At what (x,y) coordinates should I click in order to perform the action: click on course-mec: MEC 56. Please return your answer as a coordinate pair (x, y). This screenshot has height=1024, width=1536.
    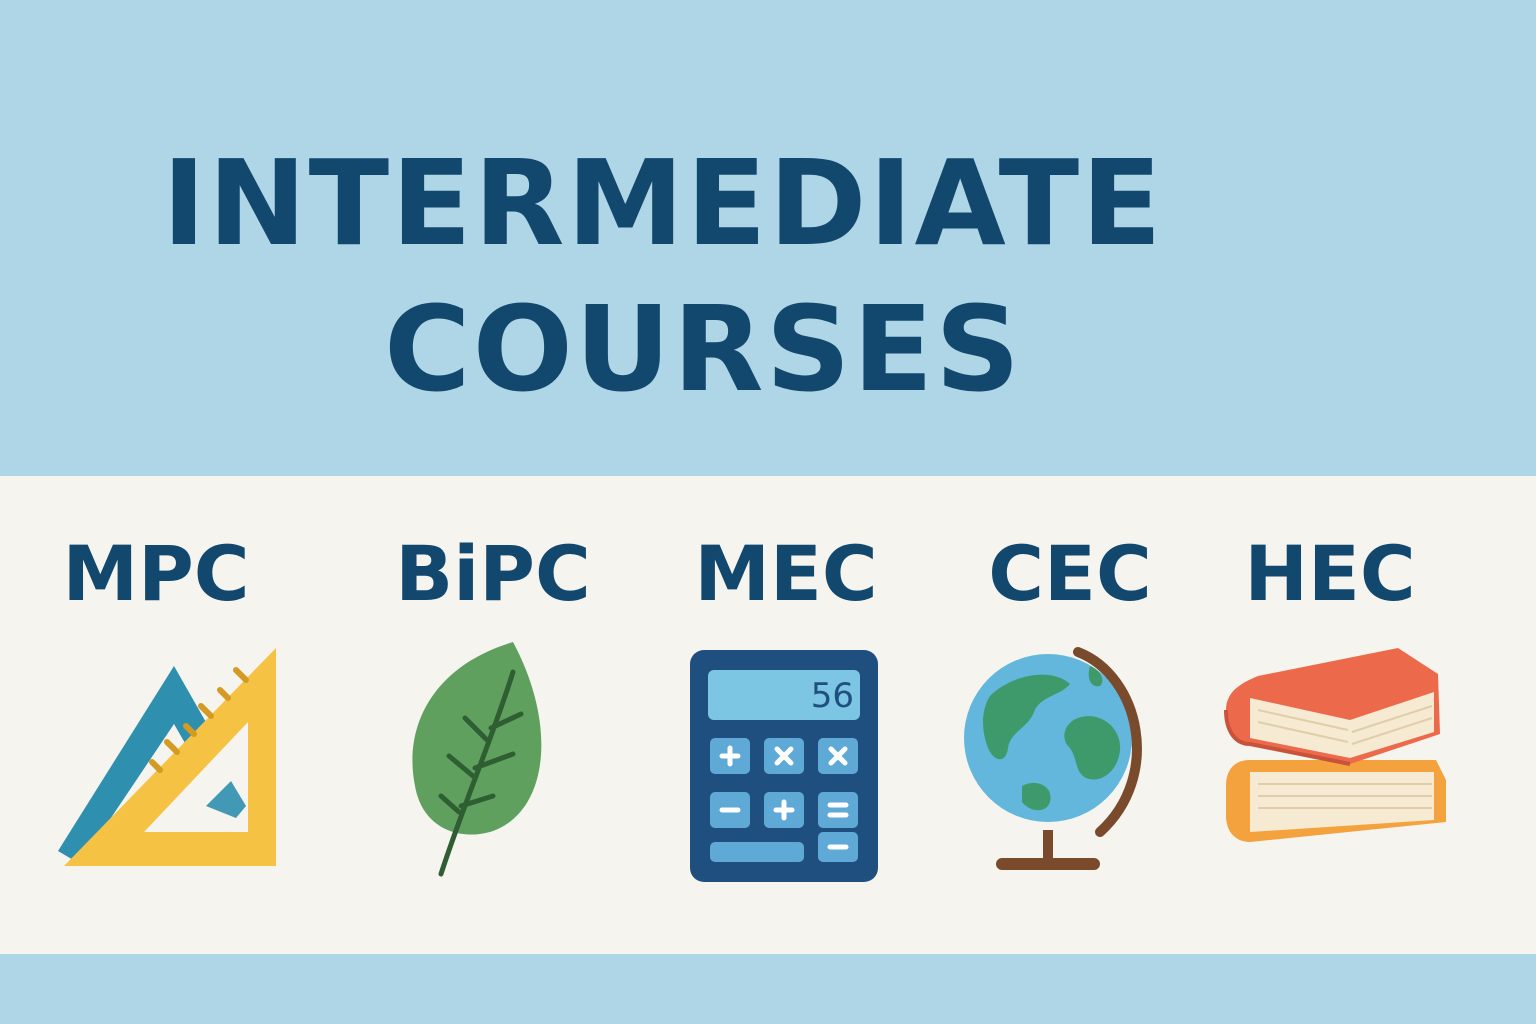
    Looking at the image, I should click on (786, 715).